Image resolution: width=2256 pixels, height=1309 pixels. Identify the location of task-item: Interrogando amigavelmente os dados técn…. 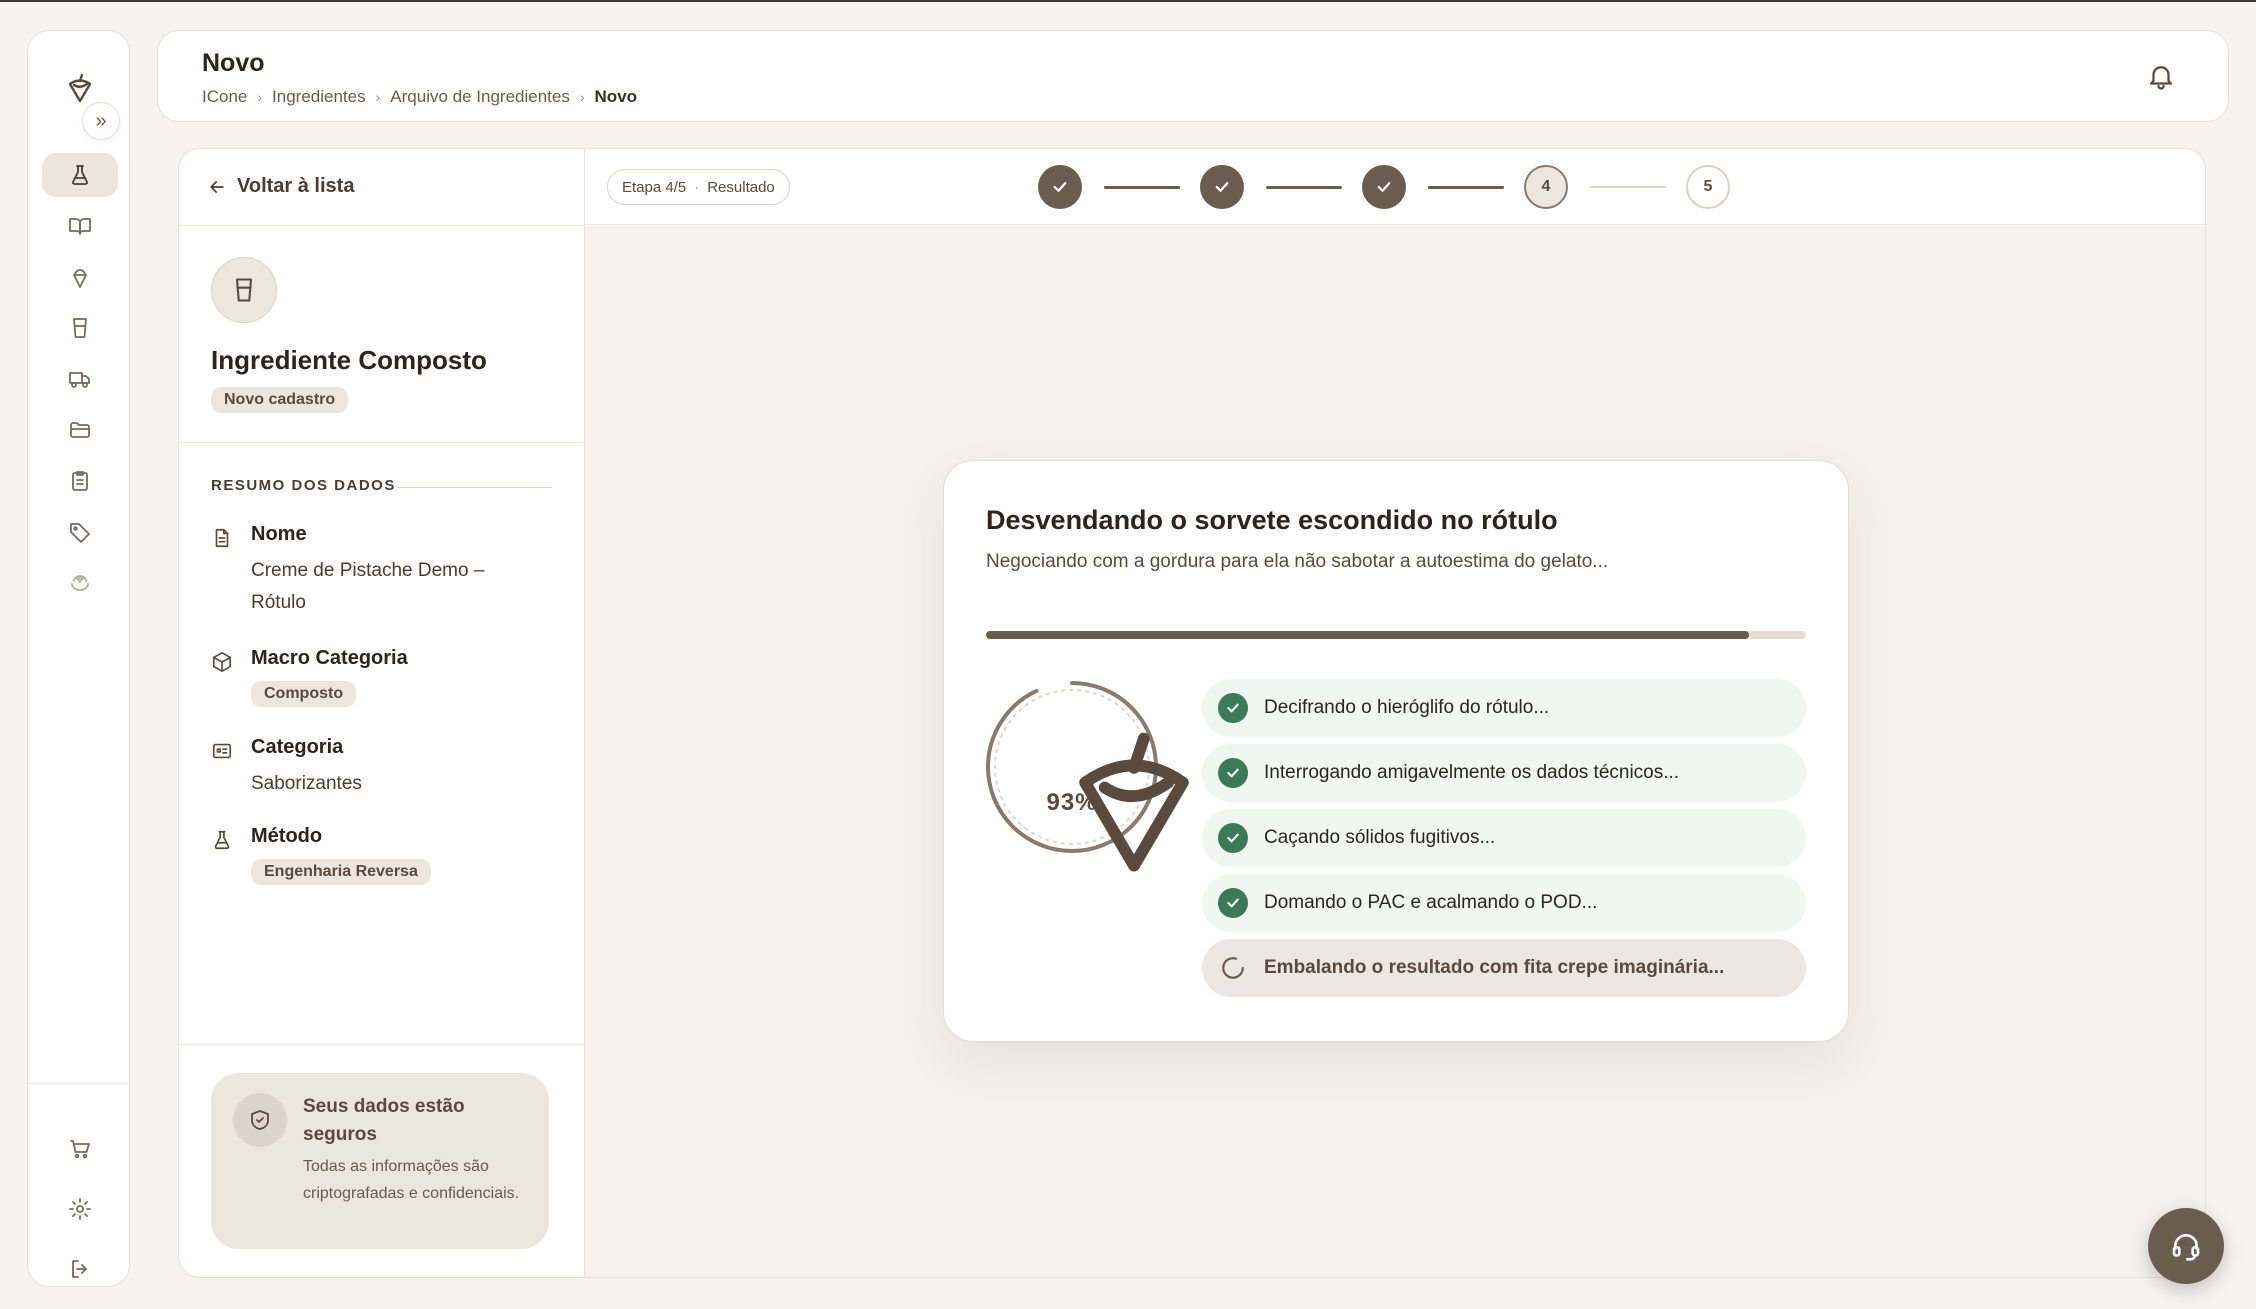
(1504, 773).